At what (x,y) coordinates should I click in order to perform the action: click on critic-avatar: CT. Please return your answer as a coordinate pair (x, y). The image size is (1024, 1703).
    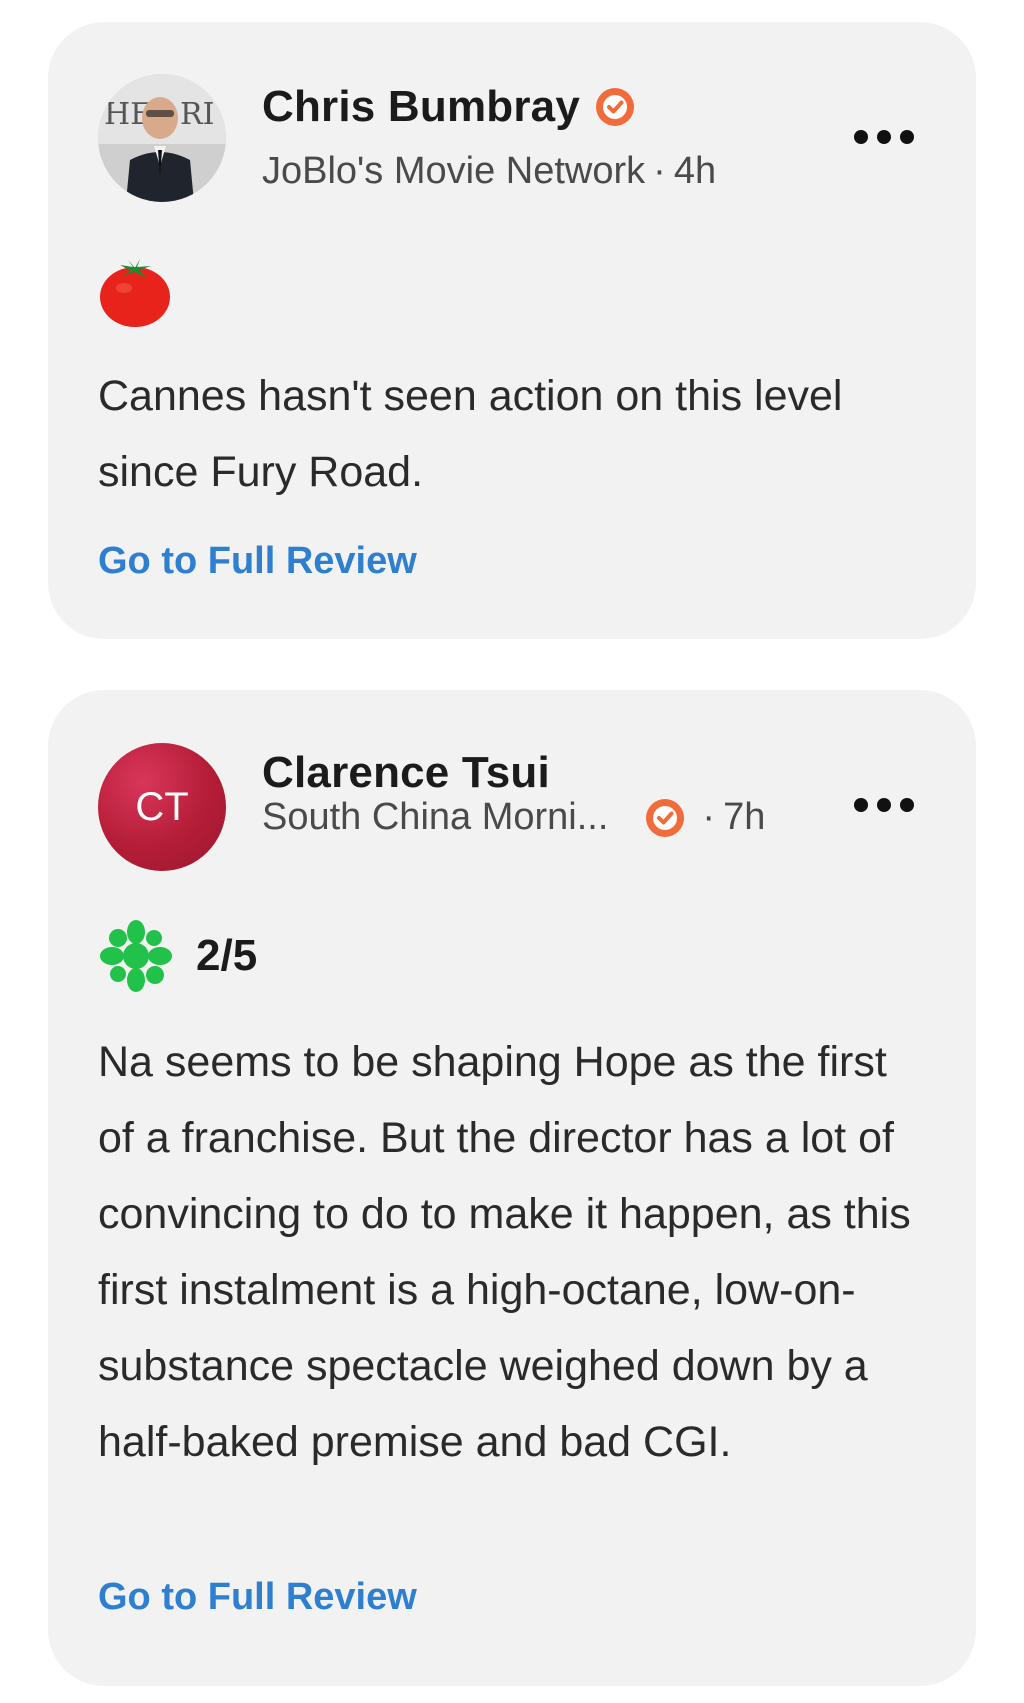
    Looking at the image, I should click on (162, 807).